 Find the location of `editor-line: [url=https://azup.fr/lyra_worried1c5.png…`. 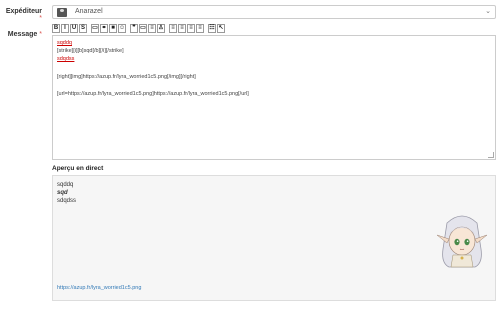

editor-line: [url=https://azup.fr/lyra_worried1c5.png… is located at coordinates (153, 94).